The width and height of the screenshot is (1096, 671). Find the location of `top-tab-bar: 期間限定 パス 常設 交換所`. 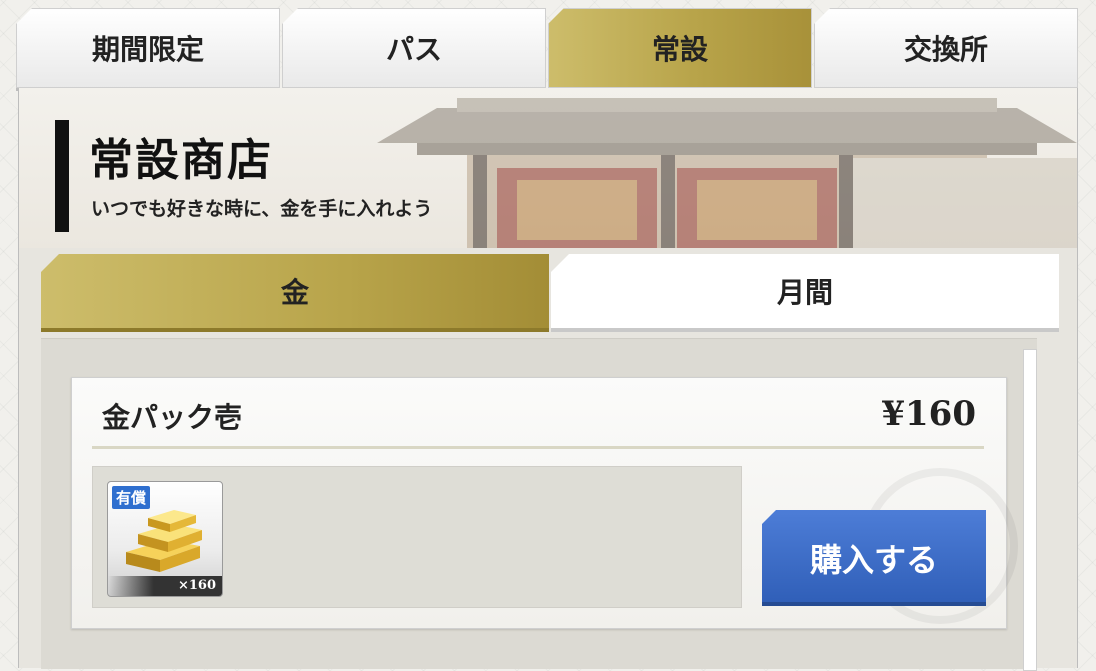

top-tab-bar: 期間限定 パス 常設 交換所 is located at coordinates (547, 49).